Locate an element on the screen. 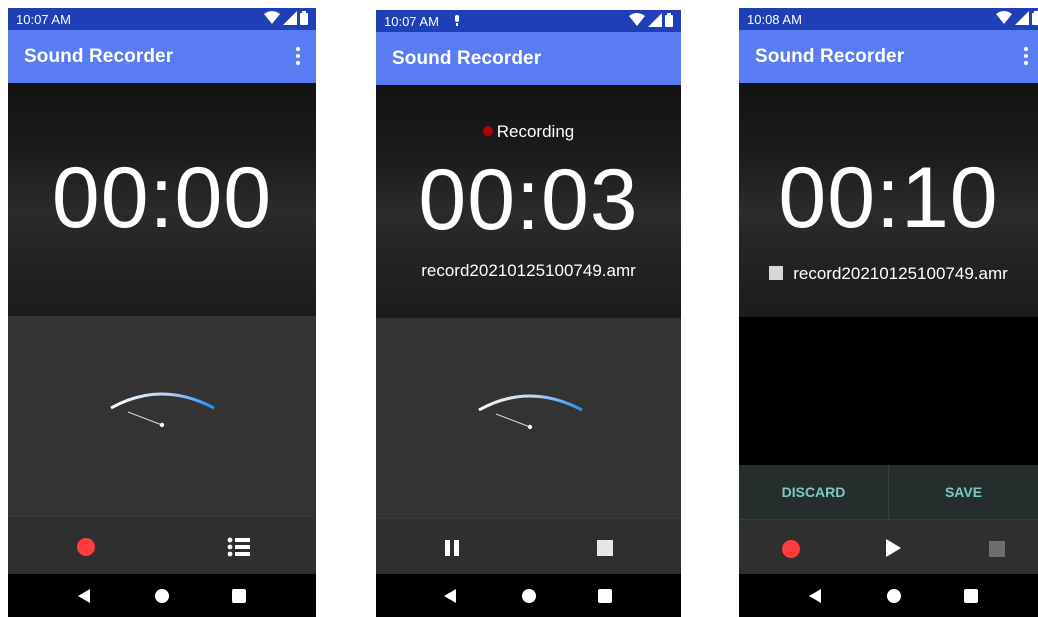 This screenshot has width=1038, height=617. timer-display: 00:03 is located at coordinates (528, 200).